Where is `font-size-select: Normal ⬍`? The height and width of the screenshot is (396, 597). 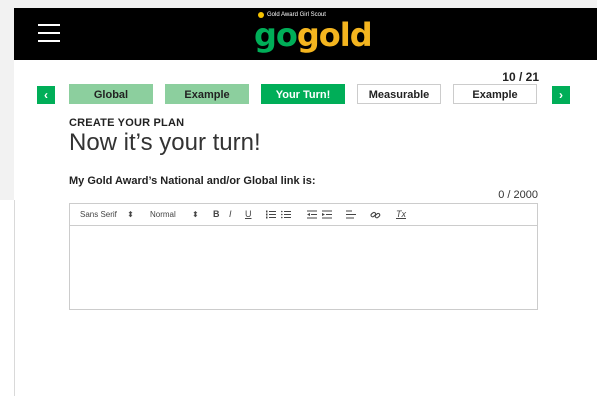 font-size-select: Normal ⬍ is located at coordinates (174, 214).